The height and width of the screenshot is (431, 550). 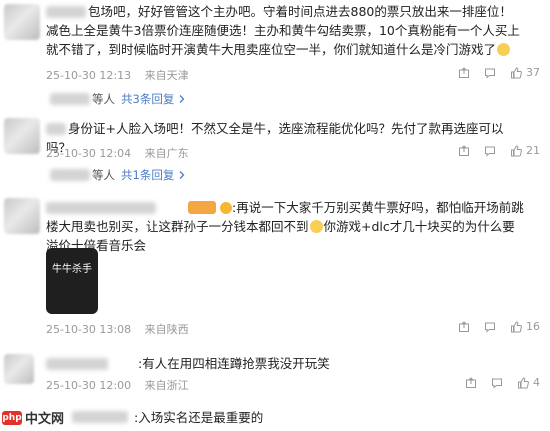 What do you see at coordinates (499, 72) in the screenshot?
I see `comment-actions: 37` at bounding box center [499, 72].